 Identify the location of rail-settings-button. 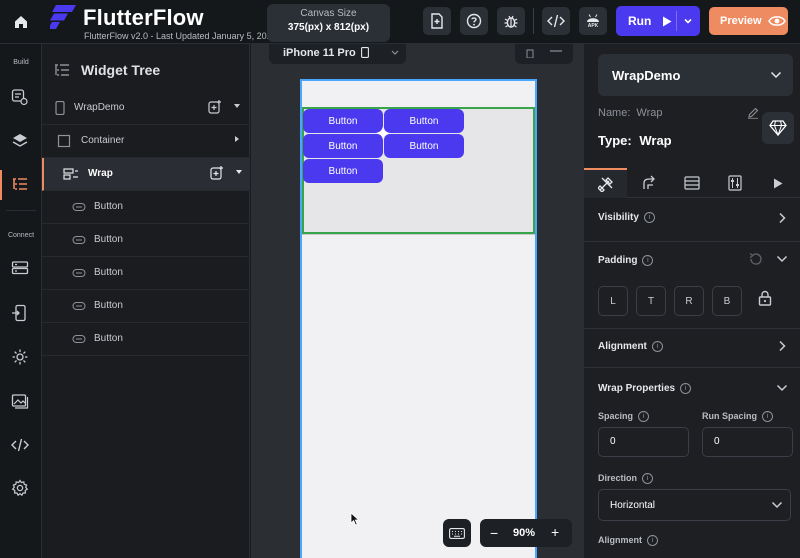
(20, 357).